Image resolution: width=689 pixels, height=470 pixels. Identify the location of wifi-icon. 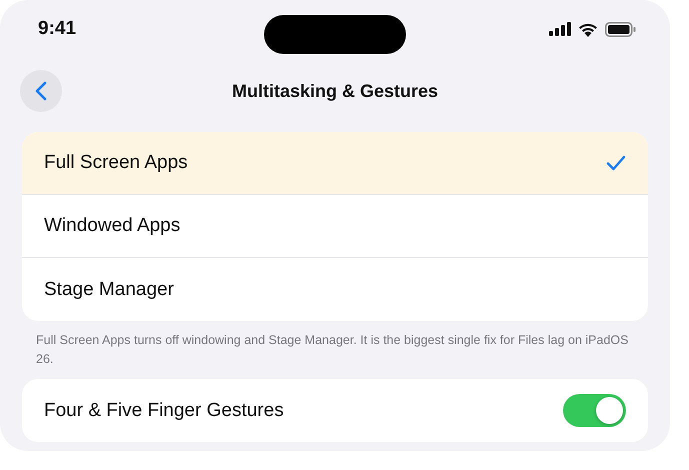
(588, 29).